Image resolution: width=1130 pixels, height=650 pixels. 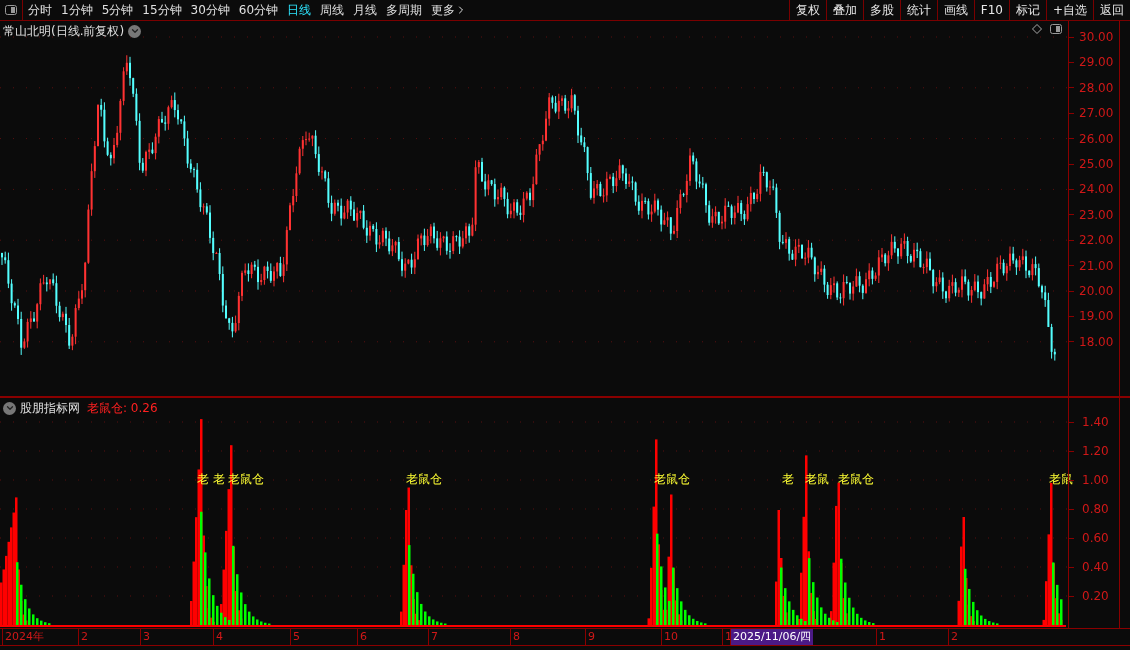 I want to click on price-axis-label: 23.00, so click(x=1096, y=214).